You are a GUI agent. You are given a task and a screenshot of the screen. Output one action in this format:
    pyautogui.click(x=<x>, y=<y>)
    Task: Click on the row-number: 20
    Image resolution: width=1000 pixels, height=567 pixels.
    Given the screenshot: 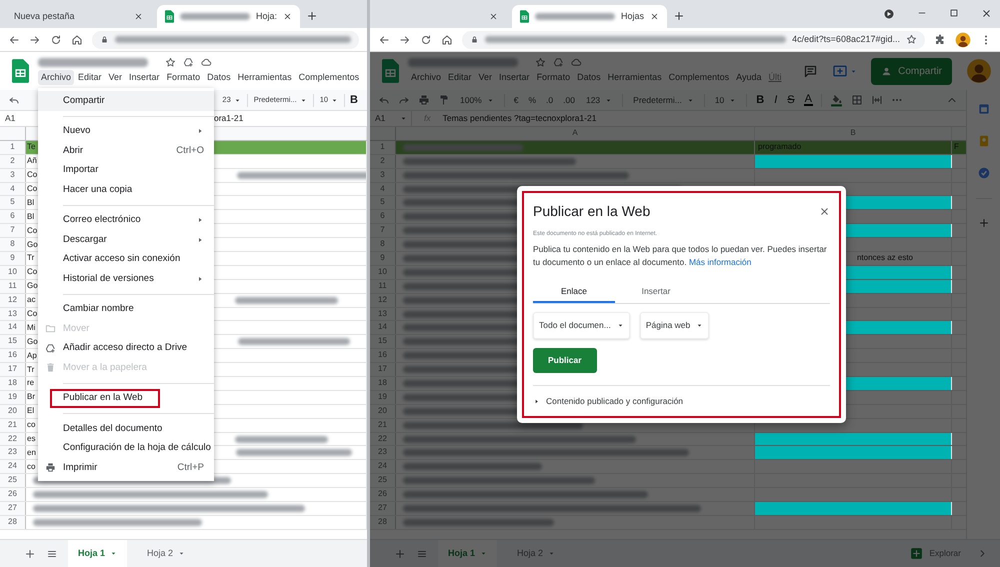 What is the action you would take?
    pyautogui.click(x=13, y=411)
    